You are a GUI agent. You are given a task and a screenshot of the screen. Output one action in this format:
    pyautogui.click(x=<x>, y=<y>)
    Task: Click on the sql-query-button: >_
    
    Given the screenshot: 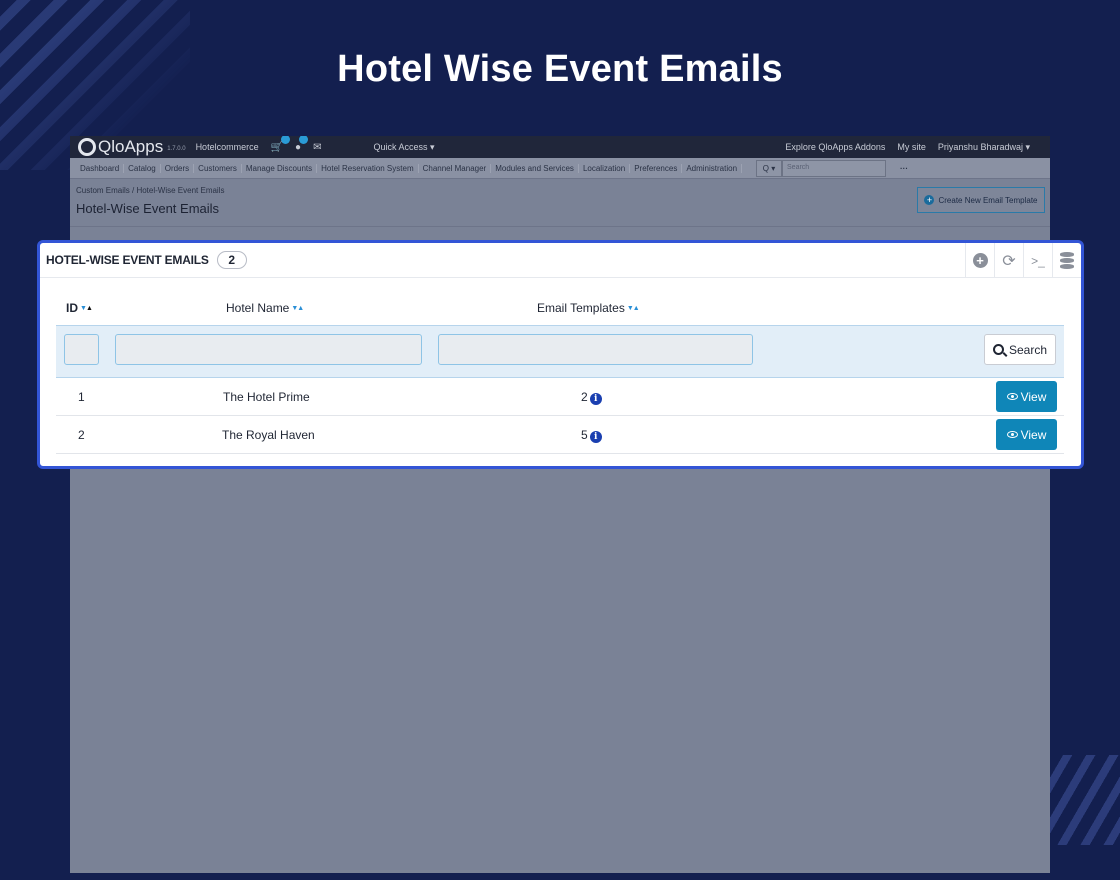 What is the action you would take?
    pyautogui.click(x=1037, y=260)
    